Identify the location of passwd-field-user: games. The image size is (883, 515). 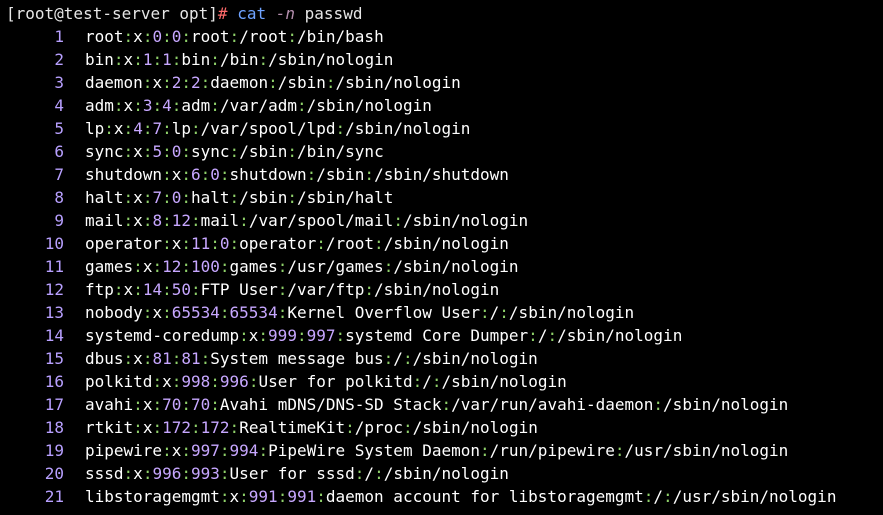
(109, 266).